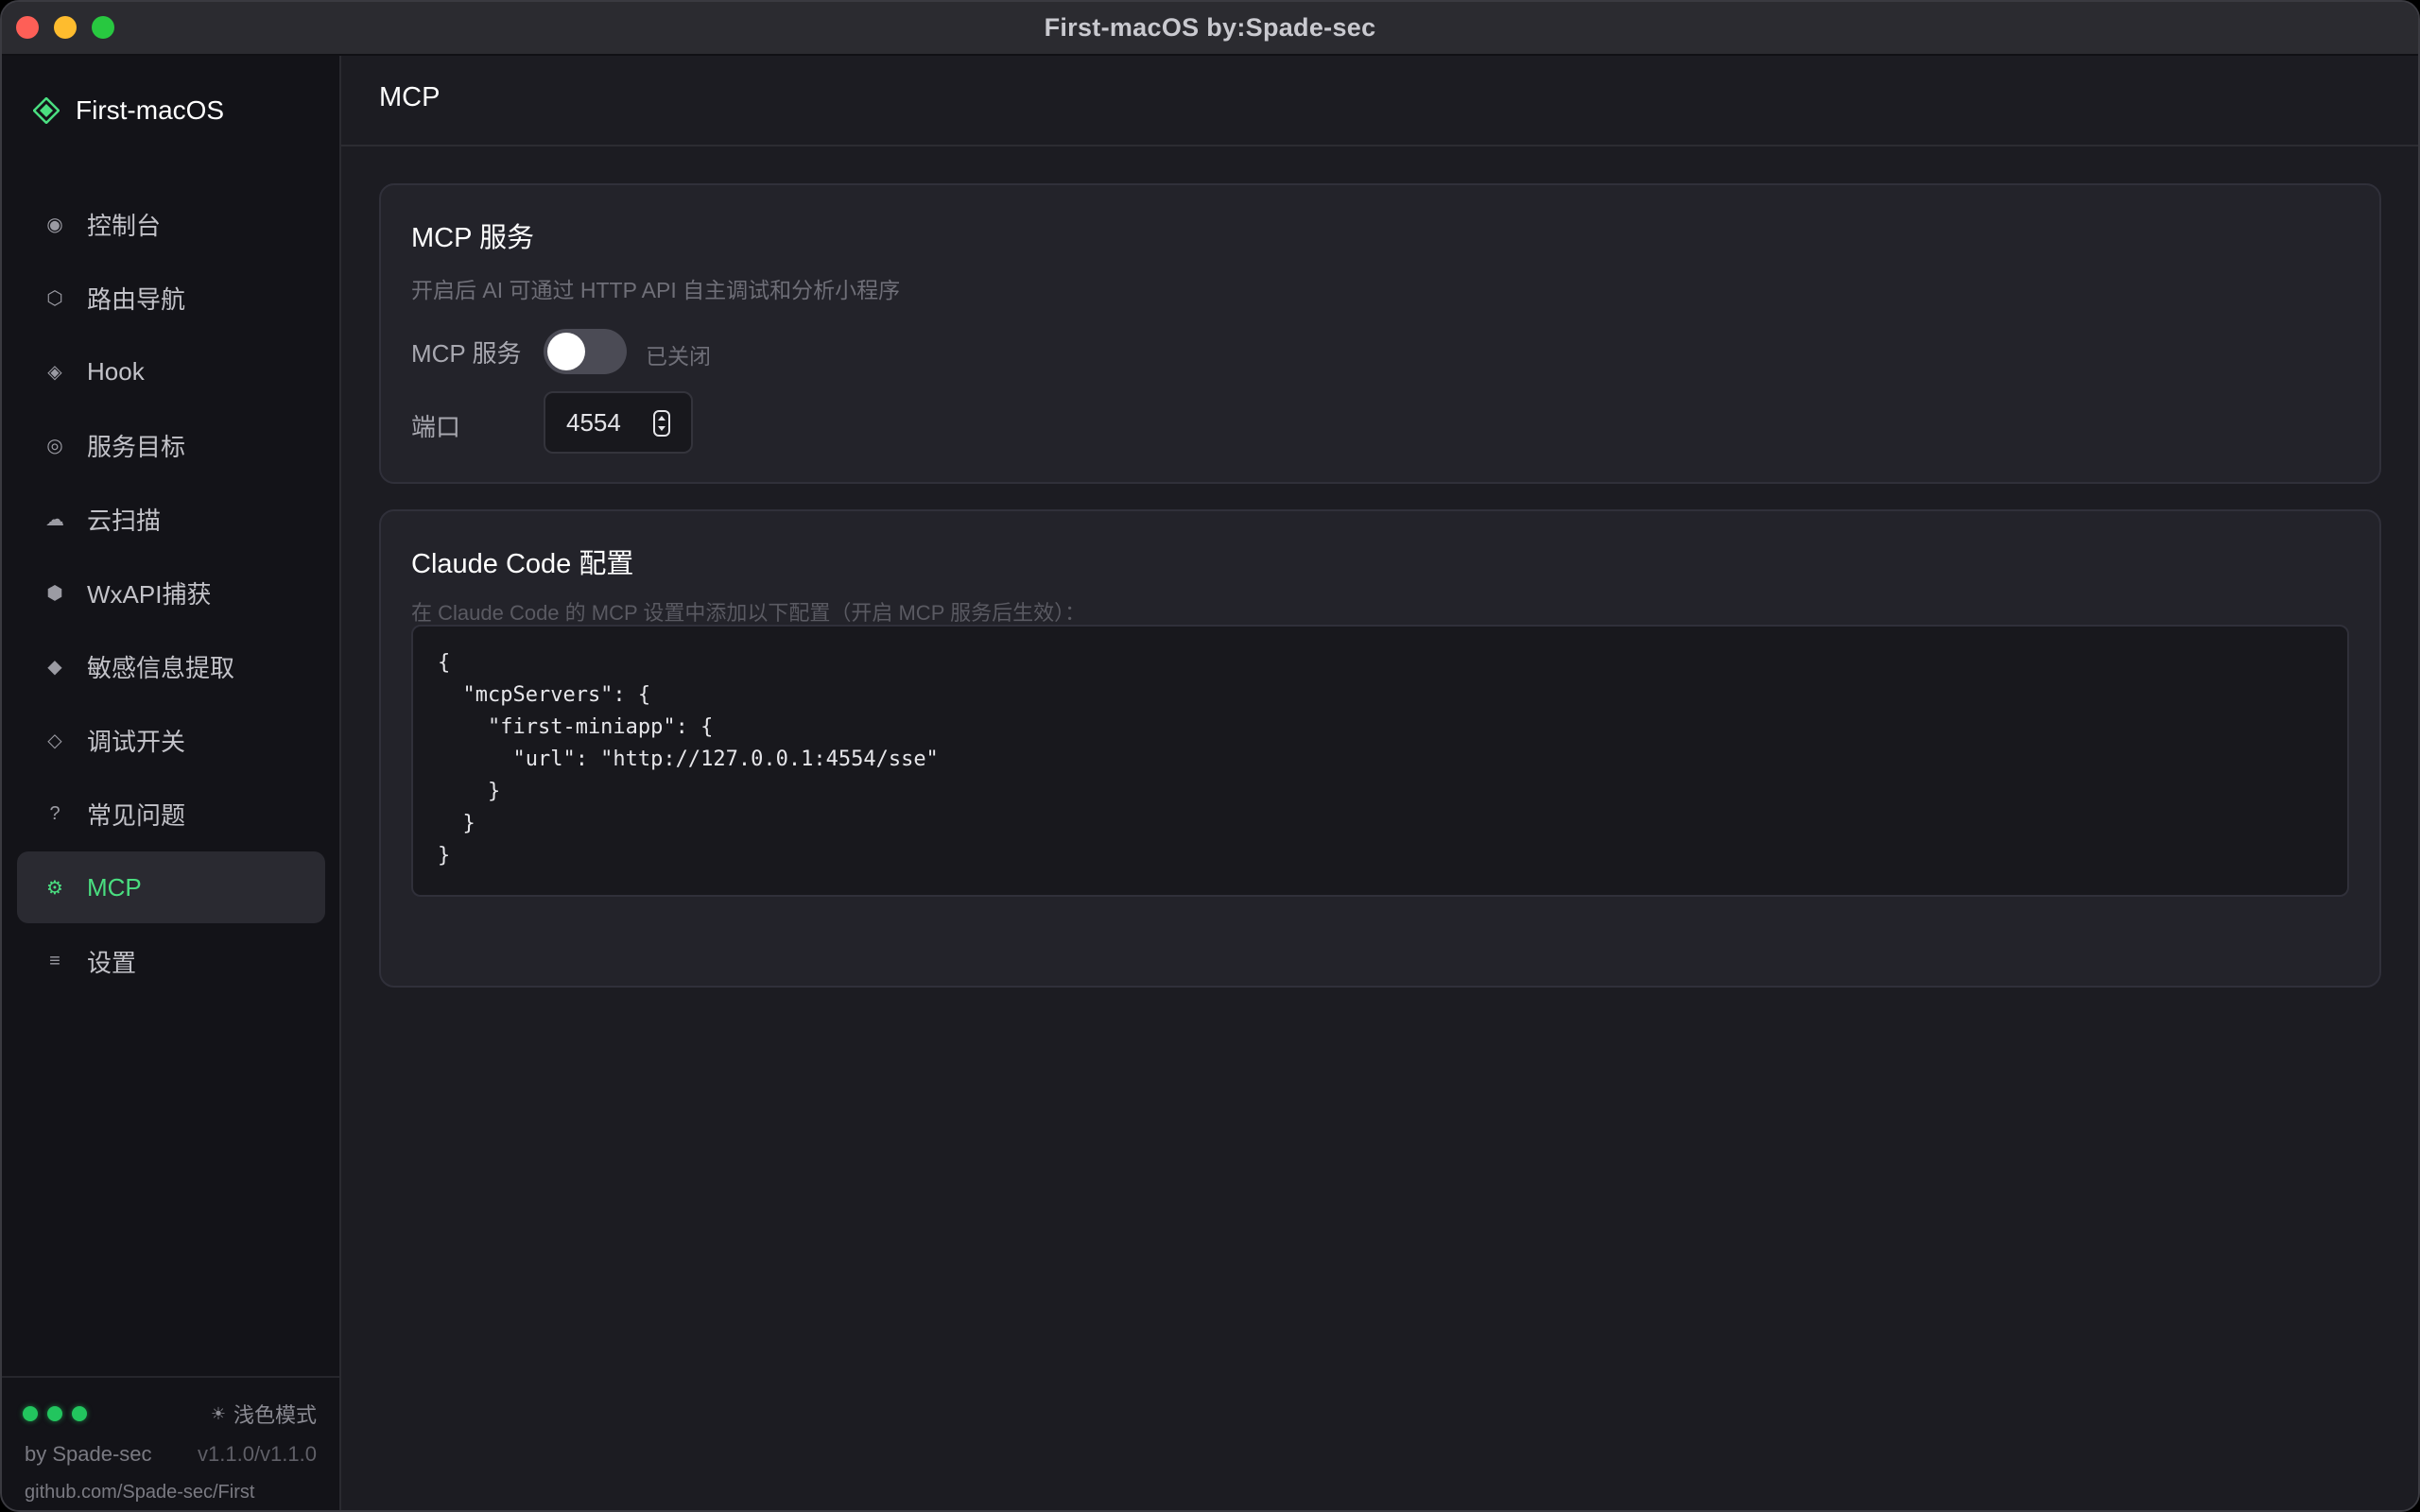 The image size is (2420, 1512). What do you see at coordinates (150, 110) in the screenshot?
I see `brand-name: First-macOS` at bounding box center [150, 110].